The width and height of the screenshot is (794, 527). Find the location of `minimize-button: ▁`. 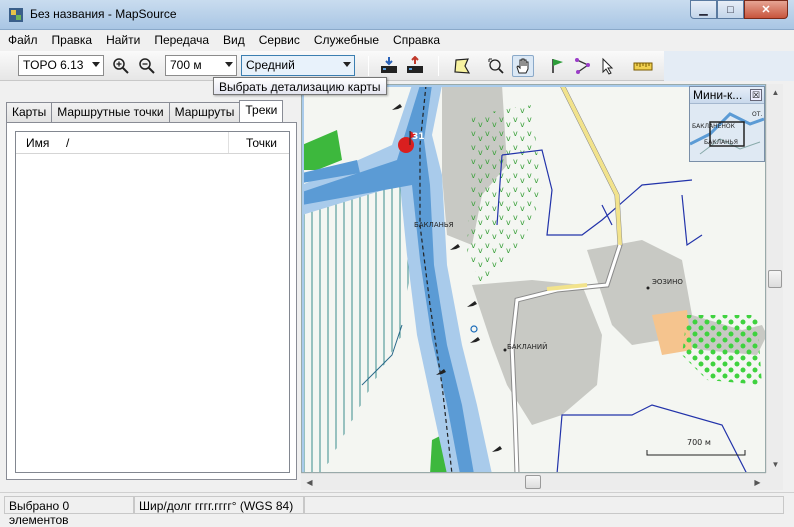

minimize-button: ▁ is located at coordinates (703, 9).